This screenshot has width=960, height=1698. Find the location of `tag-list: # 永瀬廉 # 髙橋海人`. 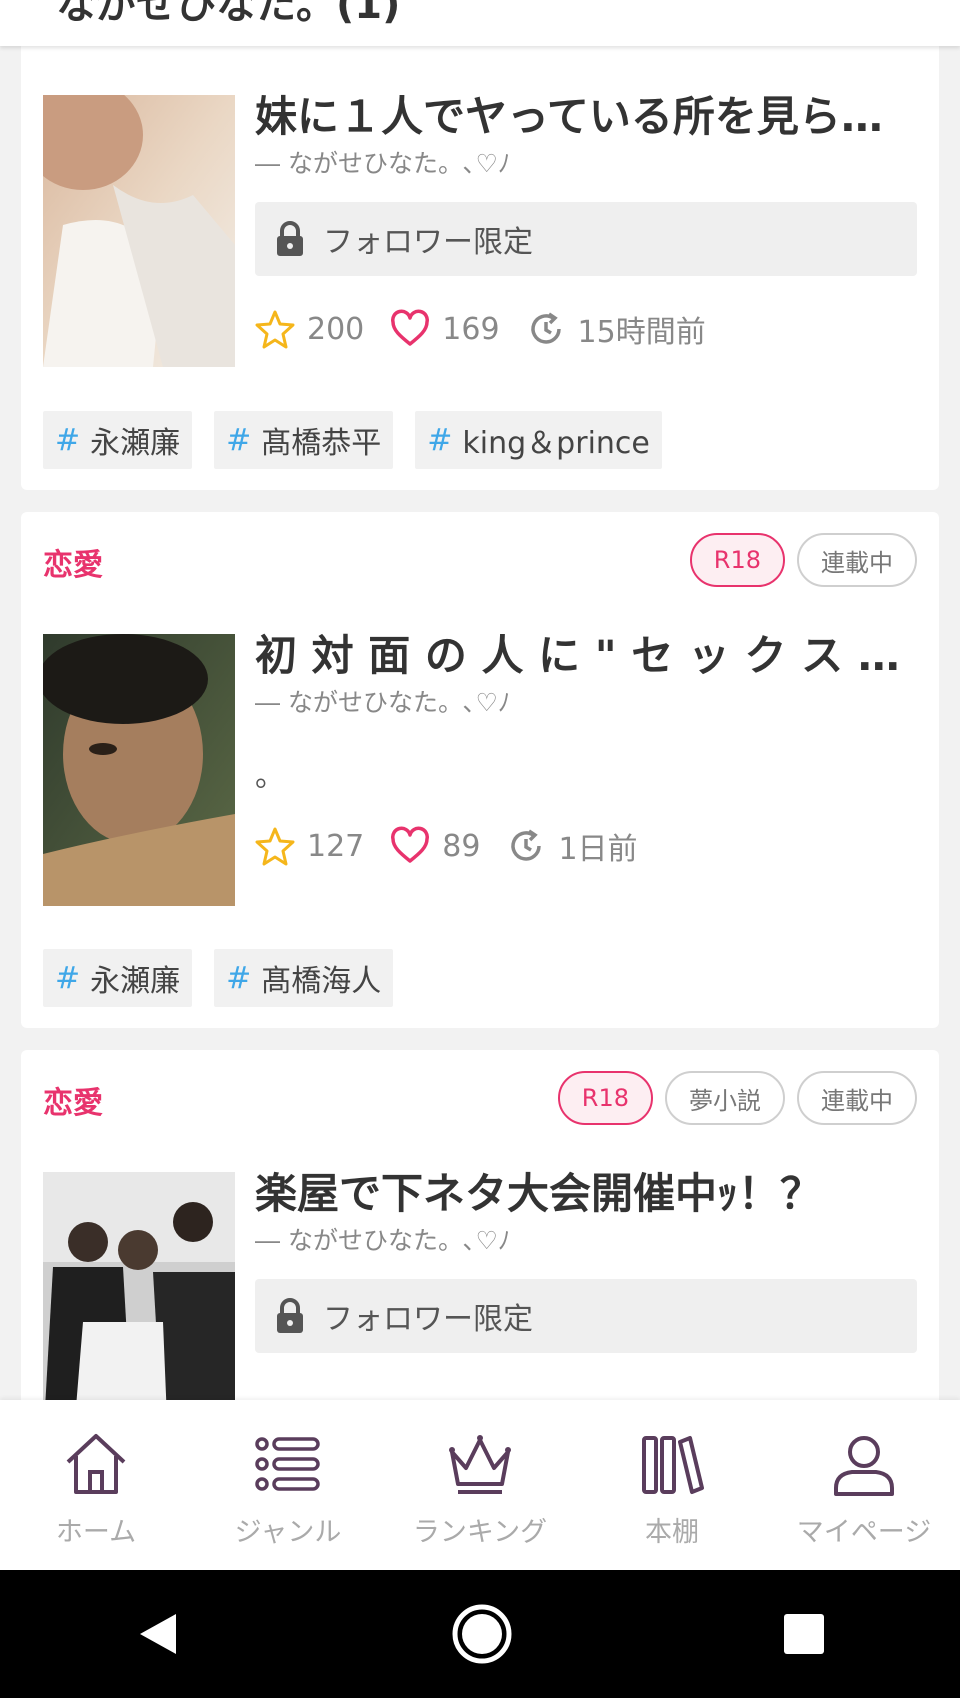

tag-list: # 永瀬廉 # 髙橋海人 is located at coordinates (218, 978).